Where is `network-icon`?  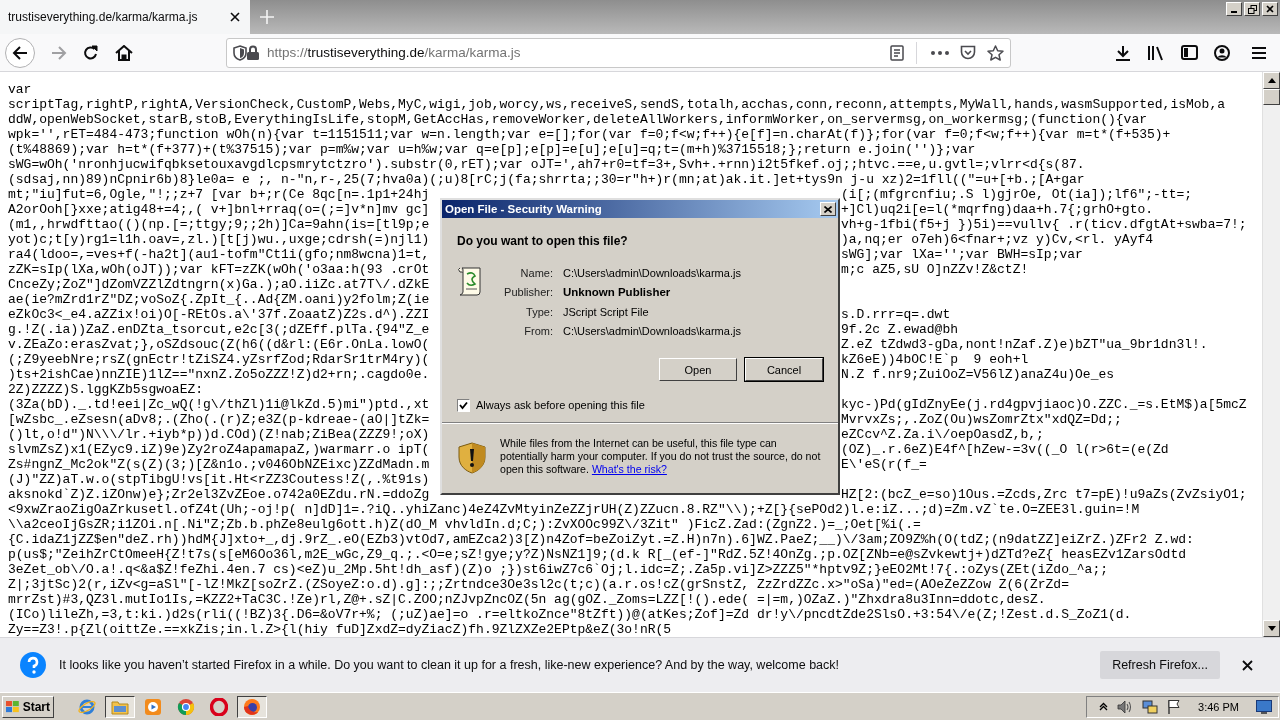
network-icon is located at coordinates (1150, 706).